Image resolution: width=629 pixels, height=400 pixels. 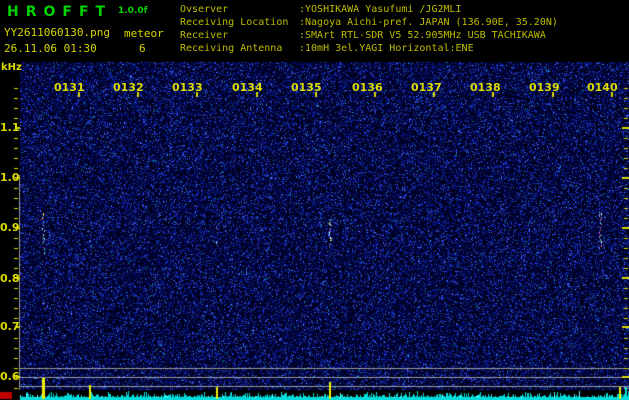 I want to click on time-label: 0134, so click(x=247, y=87).